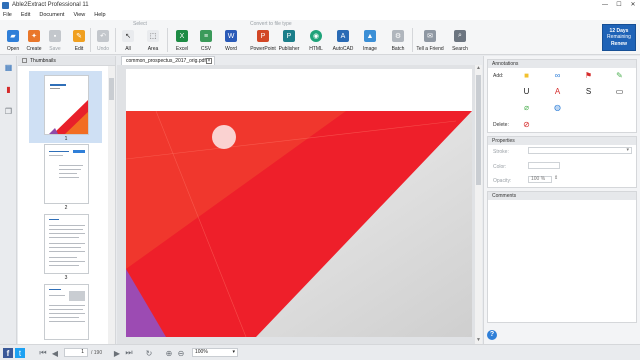  What do you see at coordinates (526, 124) in the screenshot?
I see `delete-annotation-icon: ⊘` at bounding box center [526, 124].